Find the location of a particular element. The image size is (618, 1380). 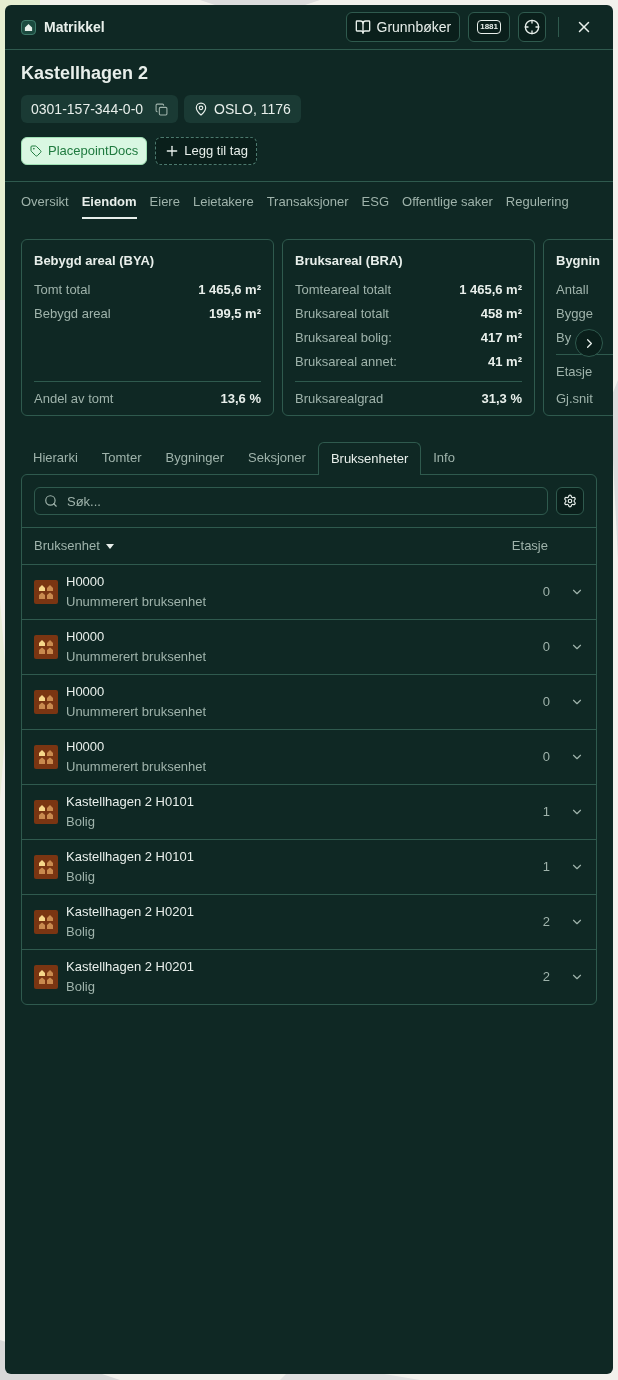

stat-label: Bruksarealgrad is located at coordinates (339, 398).